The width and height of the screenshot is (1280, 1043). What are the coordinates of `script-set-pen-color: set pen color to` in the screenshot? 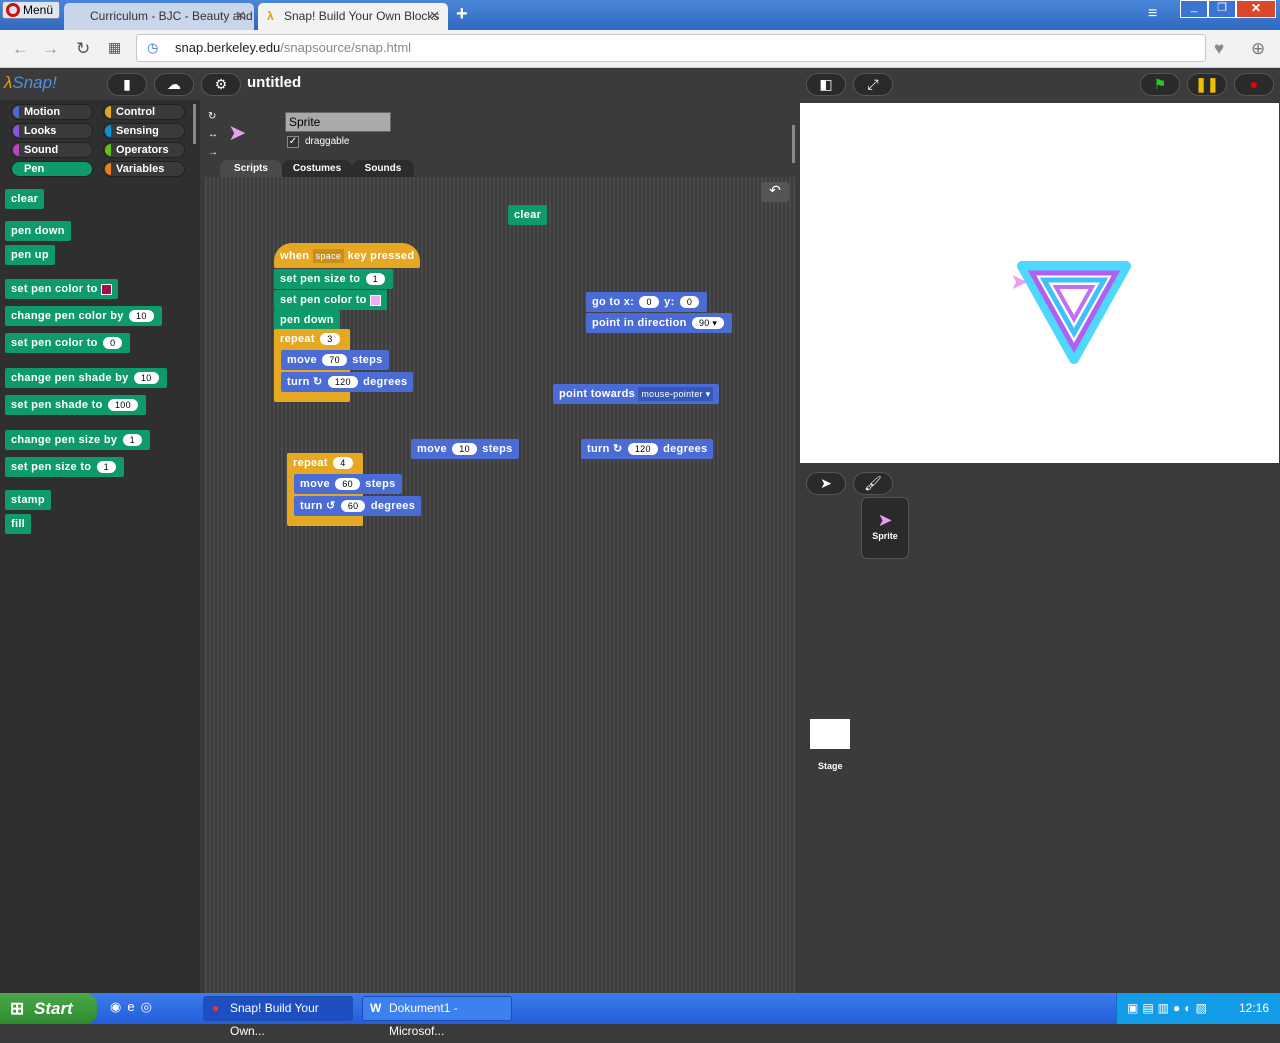 It's located at (331, 300).